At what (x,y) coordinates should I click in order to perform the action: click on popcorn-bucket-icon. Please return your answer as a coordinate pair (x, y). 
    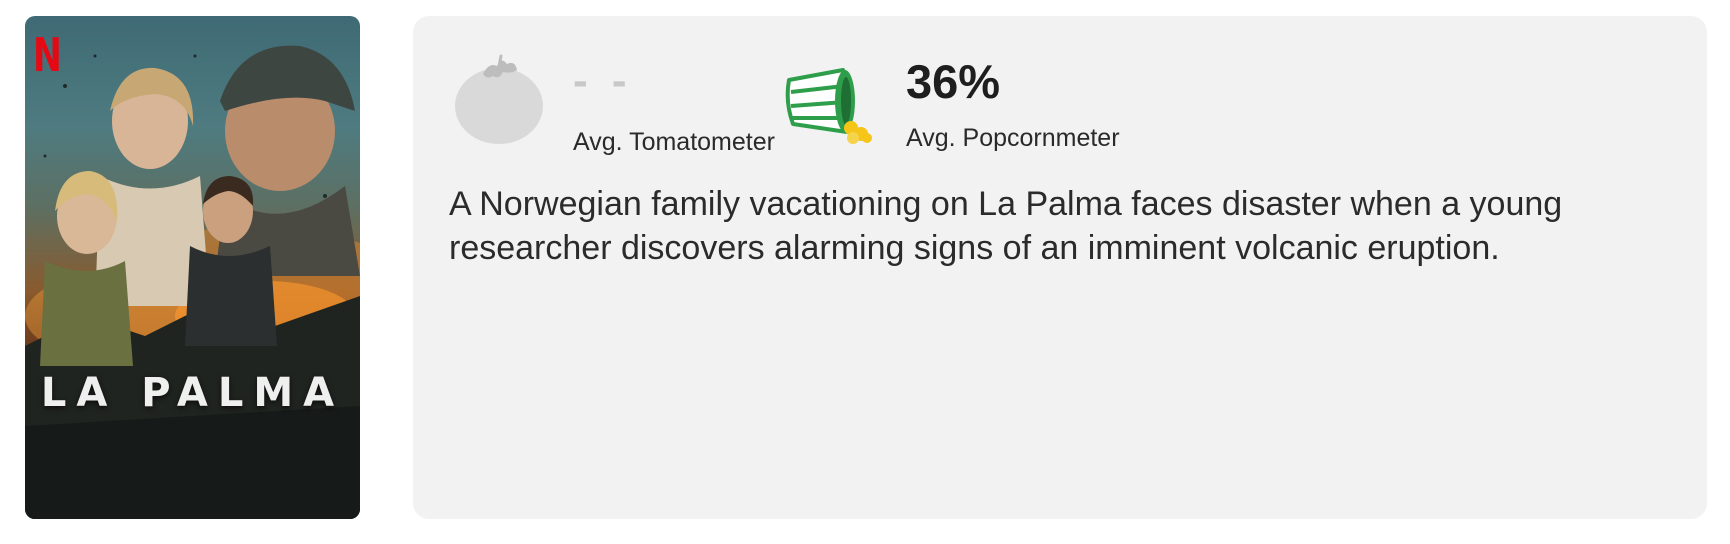
    Looking at the image, I should click on (829, 106).